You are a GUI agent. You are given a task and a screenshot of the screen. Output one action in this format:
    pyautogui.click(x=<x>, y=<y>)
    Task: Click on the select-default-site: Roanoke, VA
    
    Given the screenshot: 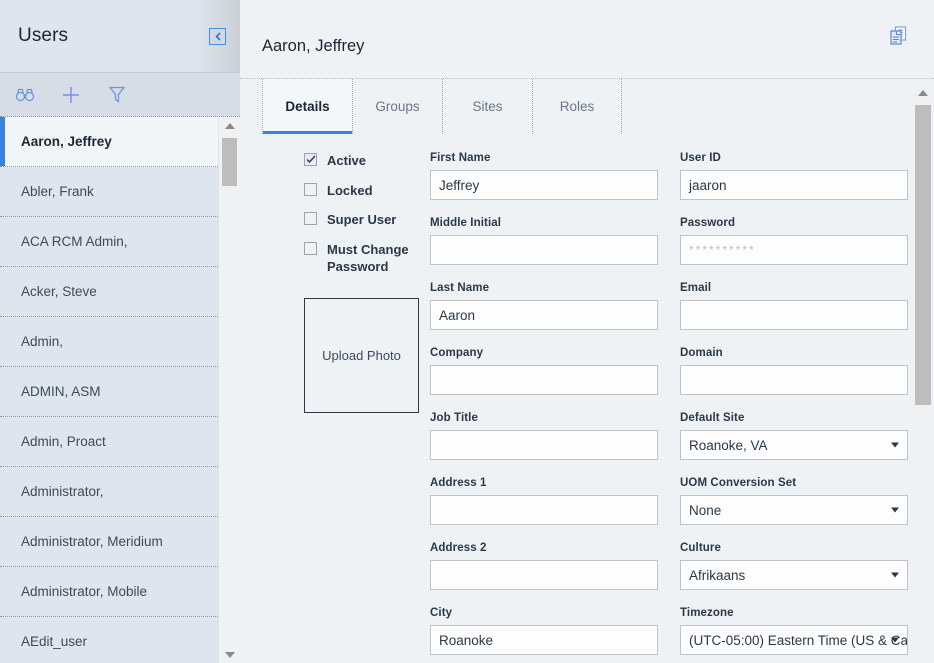 What is the action you would take?
    pyautogui.click(x=794, y=445)
    